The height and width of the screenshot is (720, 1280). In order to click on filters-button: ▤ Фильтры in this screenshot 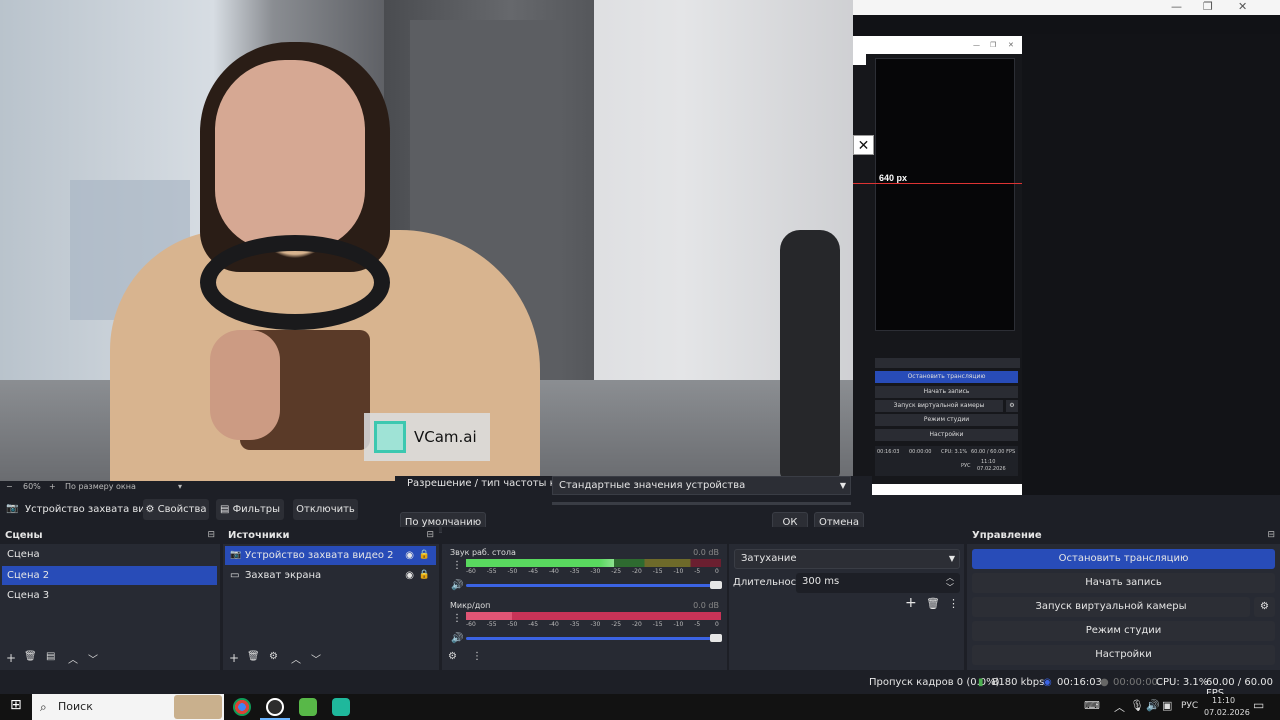, I will do `click(250, 509)`.